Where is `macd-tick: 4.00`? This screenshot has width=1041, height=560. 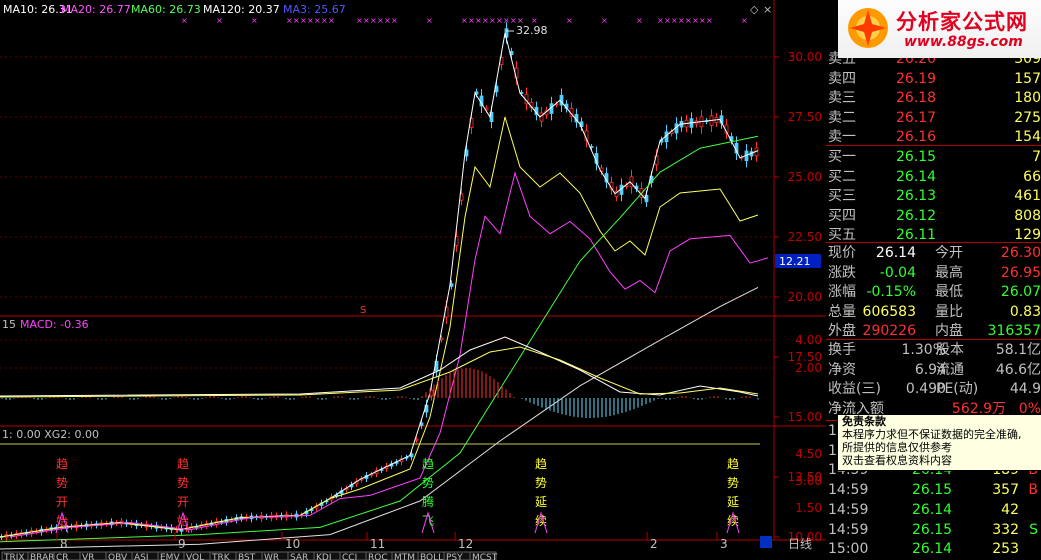
macd-tick: 4.00 is located at coordinates (808, 340).